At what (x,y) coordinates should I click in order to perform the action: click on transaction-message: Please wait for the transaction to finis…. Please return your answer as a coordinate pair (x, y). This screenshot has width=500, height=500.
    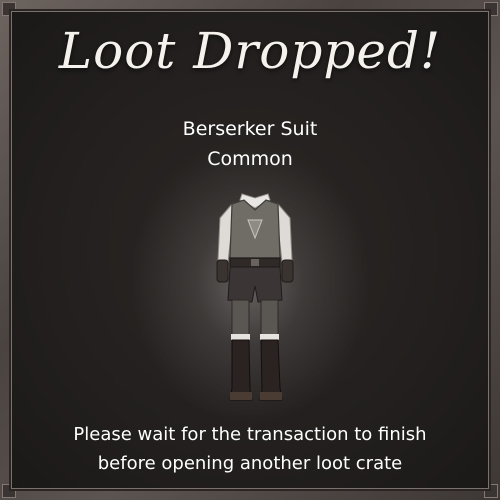
    Looking at the image, I should click on (250, 449).